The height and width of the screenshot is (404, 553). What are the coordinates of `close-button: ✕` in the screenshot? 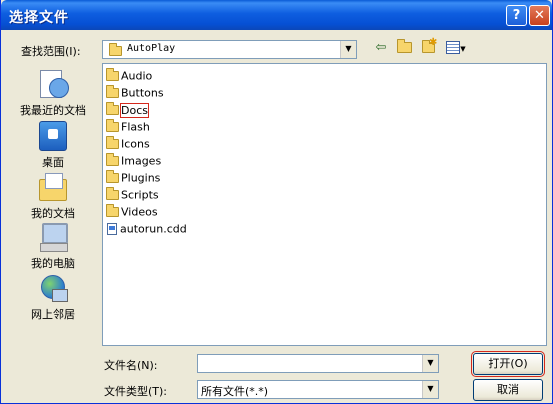 It's located at (539, 15).